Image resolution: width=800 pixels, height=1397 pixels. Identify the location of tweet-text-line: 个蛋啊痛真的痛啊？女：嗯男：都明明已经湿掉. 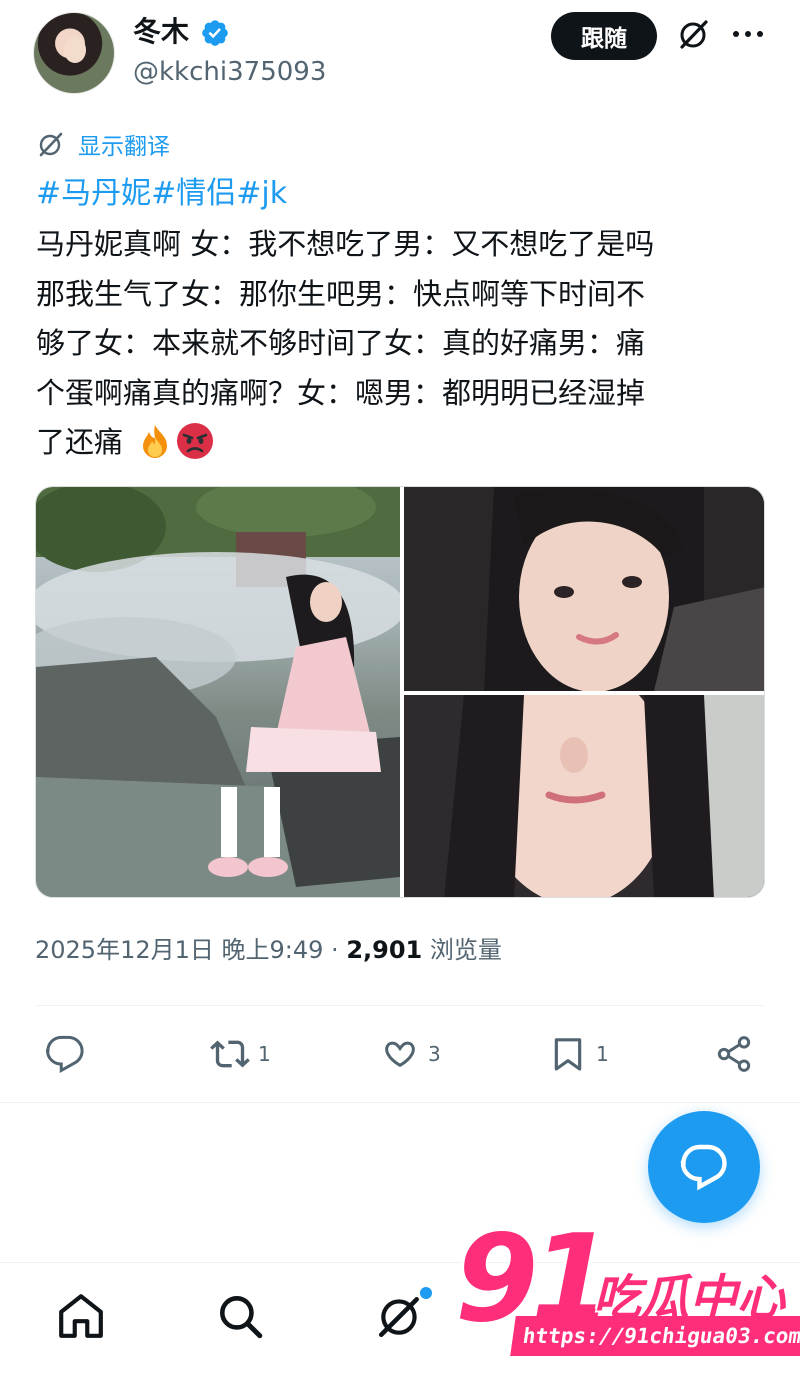
(341, 392).